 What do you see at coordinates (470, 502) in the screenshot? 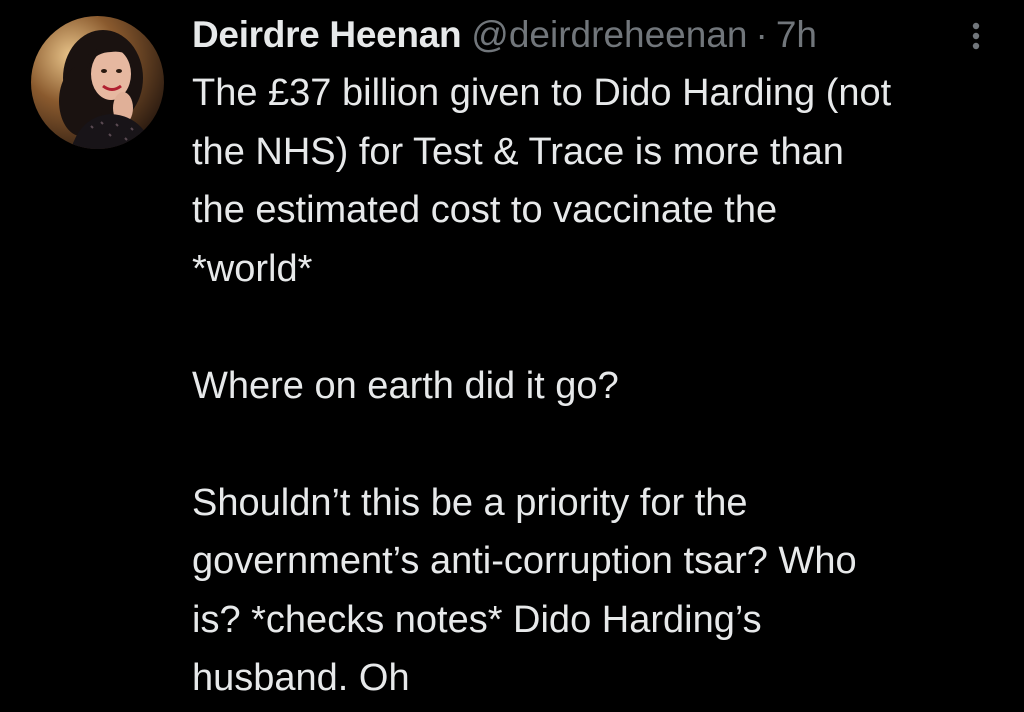
I see `text-line: Shouldn’t this be a priority for the` at bounding box center [470, 502].